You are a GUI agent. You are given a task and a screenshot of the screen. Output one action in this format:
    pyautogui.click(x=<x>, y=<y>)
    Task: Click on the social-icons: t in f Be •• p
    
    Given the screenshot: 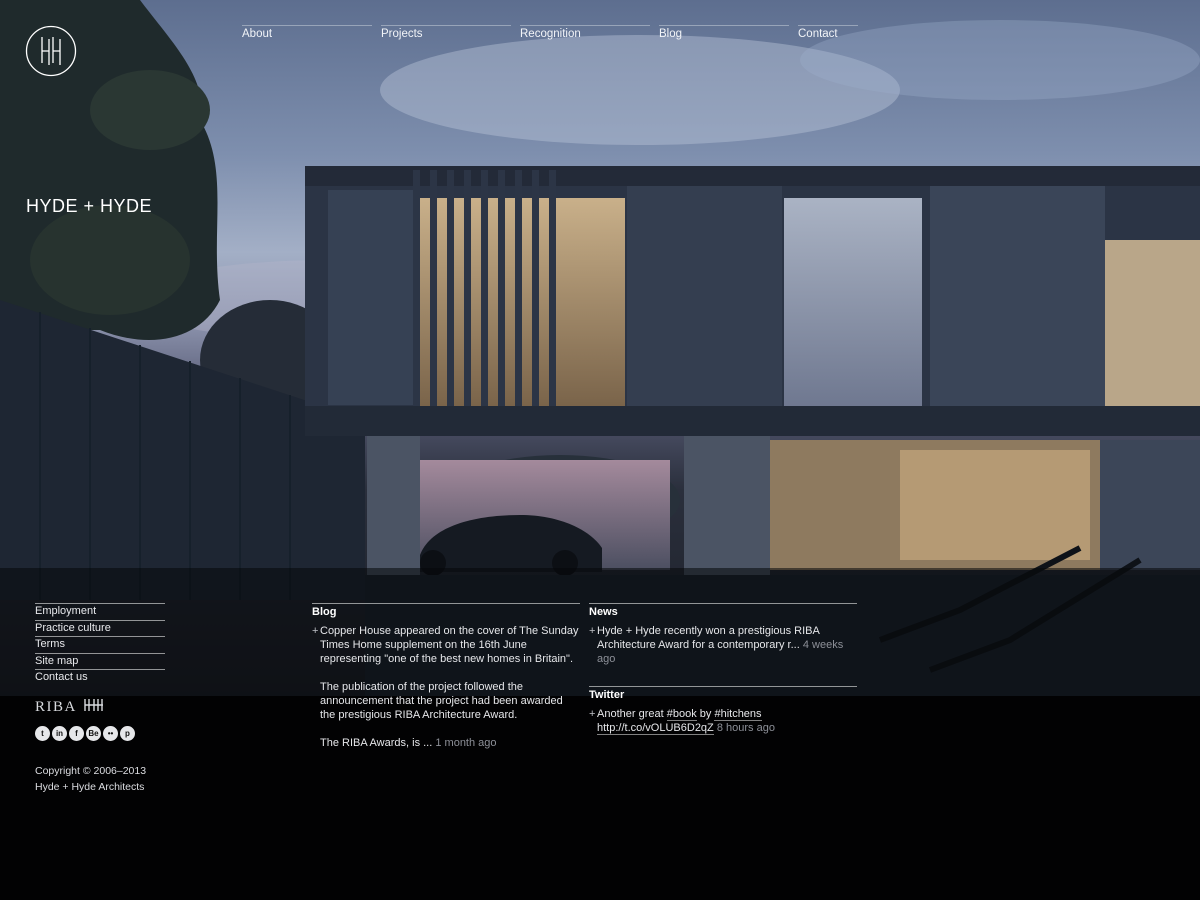 What is the action you would take?
    pyautogui.click(x=86, y=733)
    